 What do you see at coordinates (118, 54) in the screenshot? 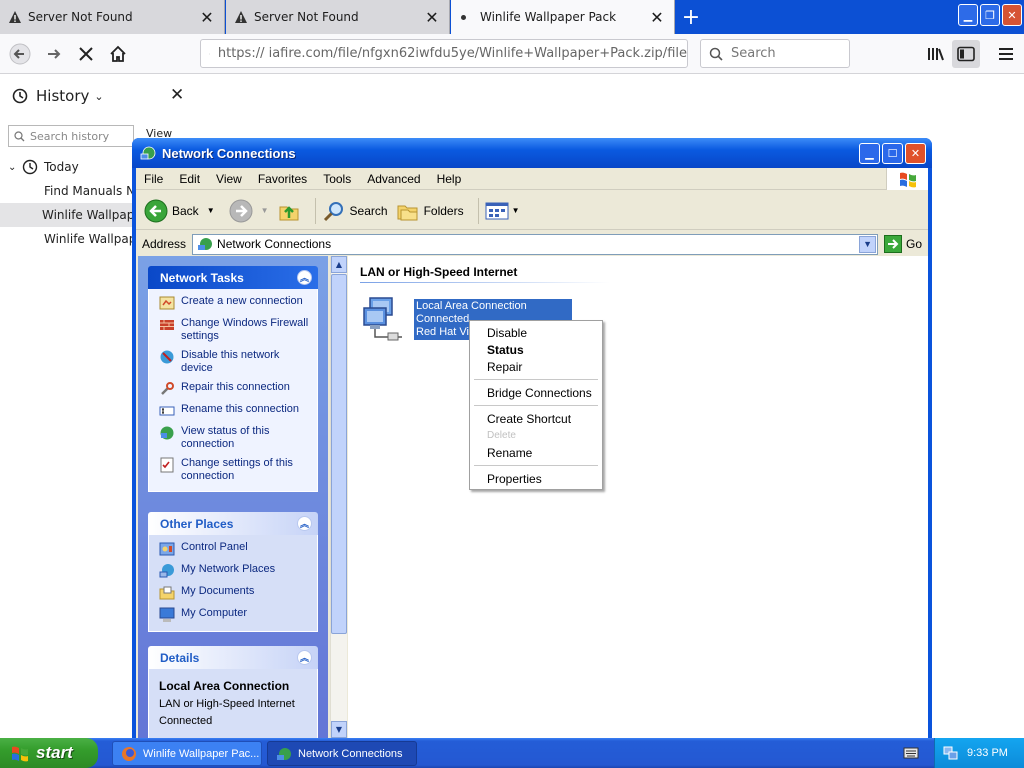
I see `home-button` at bounding box center [118, 54].